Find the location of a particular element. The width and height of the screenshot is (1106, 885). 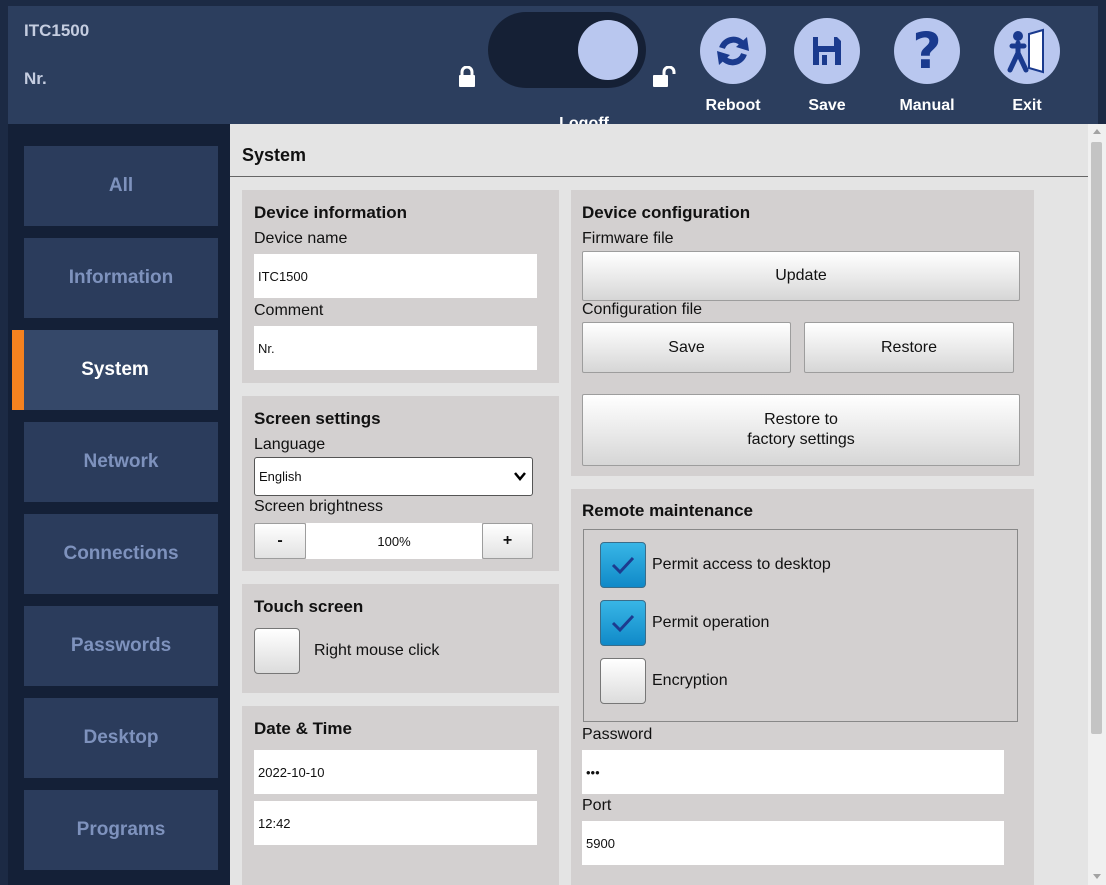

sidebar-item-label: Information is located at coordinates (121, 277).